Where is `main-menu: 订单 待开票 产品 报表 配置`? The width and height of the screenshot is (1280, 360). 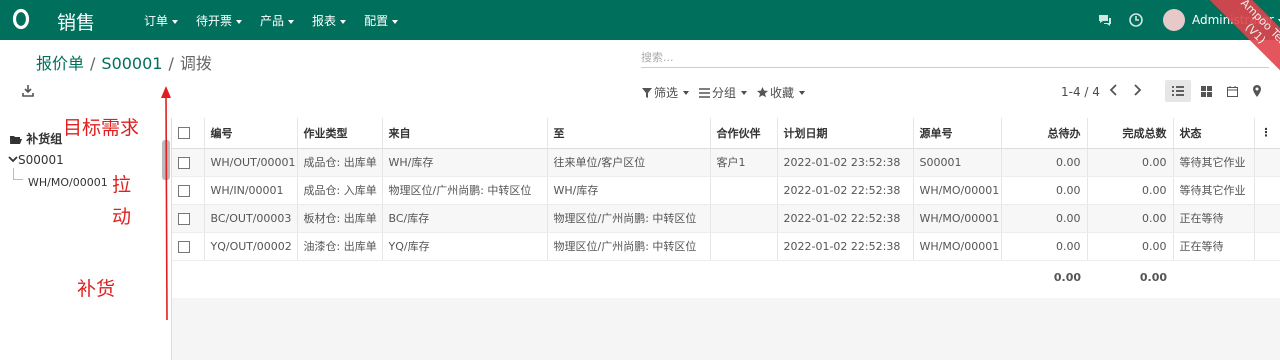
main-menu: 订单 待开票 产品 报表 配置 is located at coordinates (280, 20).